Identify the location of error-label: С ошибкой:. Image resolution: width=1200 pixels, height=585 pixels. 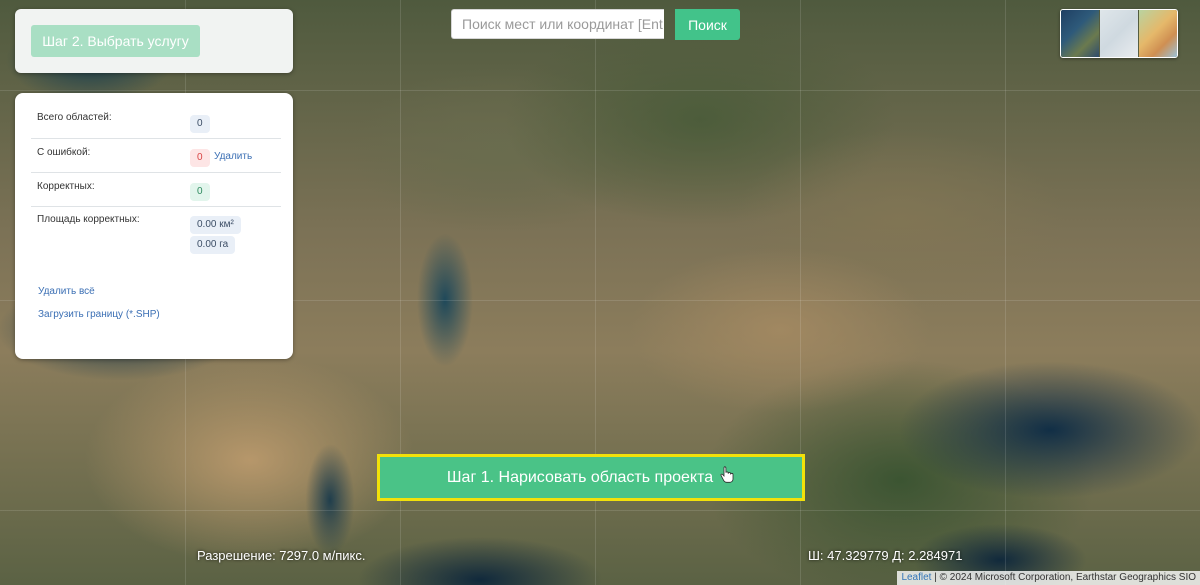
(64, 152).